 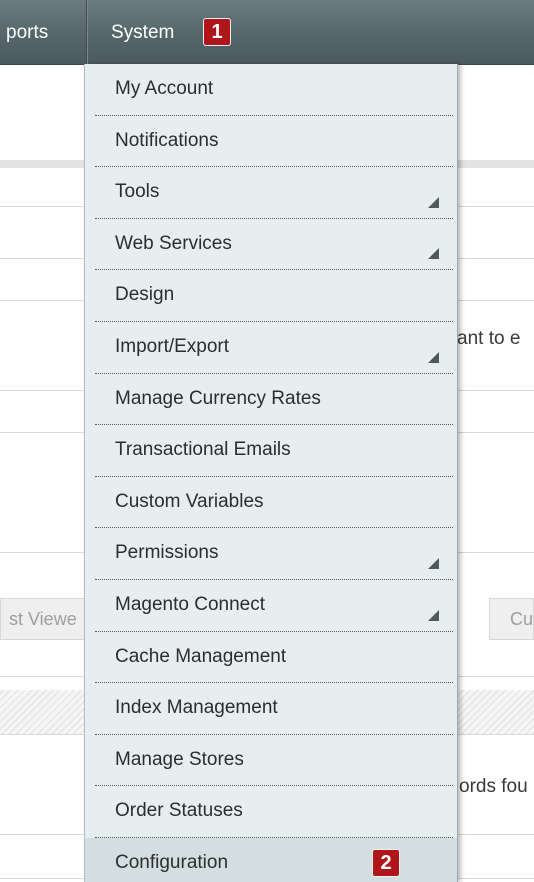 What do you see at coordinates (196, 708) in the screenshot?
I see `menu-item-label: Index Management` at bounding box center [196, 708].